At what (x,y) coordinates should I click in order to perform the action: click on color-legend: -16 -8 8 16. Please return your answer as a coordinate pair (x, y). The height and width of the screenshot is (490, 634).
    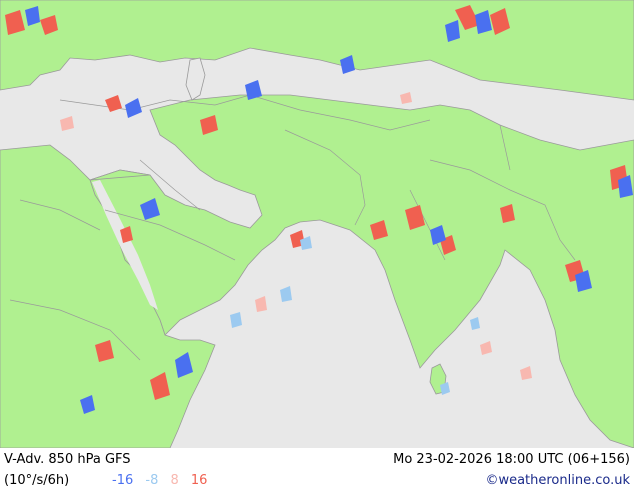
    Looking at the image, I should click on (163, 480).